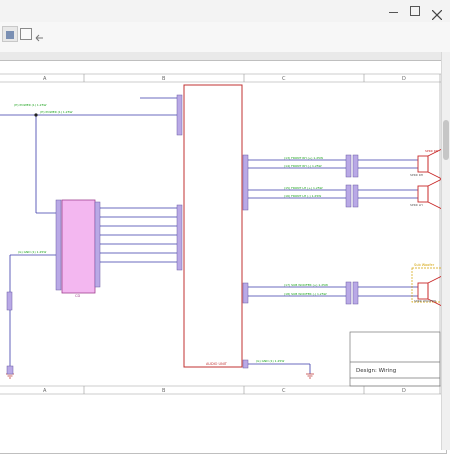 The image size is (450, 454). I want to click on title-block-design: Design: Wiring, so click(376, 371).